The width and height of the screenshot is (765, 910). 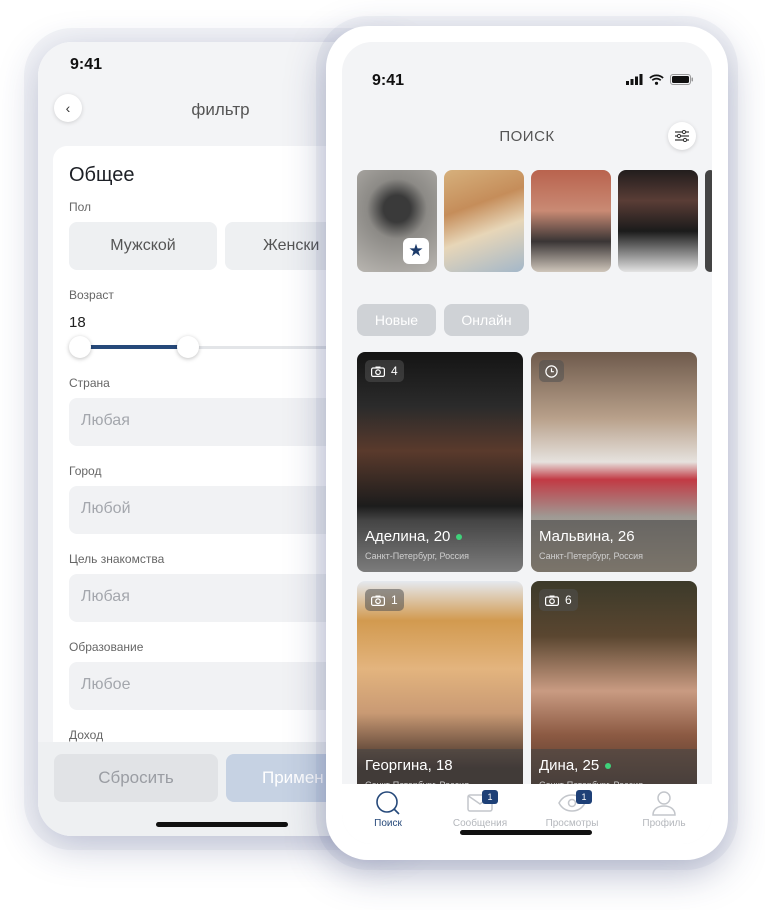 What do you see at coordinates (634, 79) in the screenshot?
I see `signal-icon` at bounding box center [634, 79].